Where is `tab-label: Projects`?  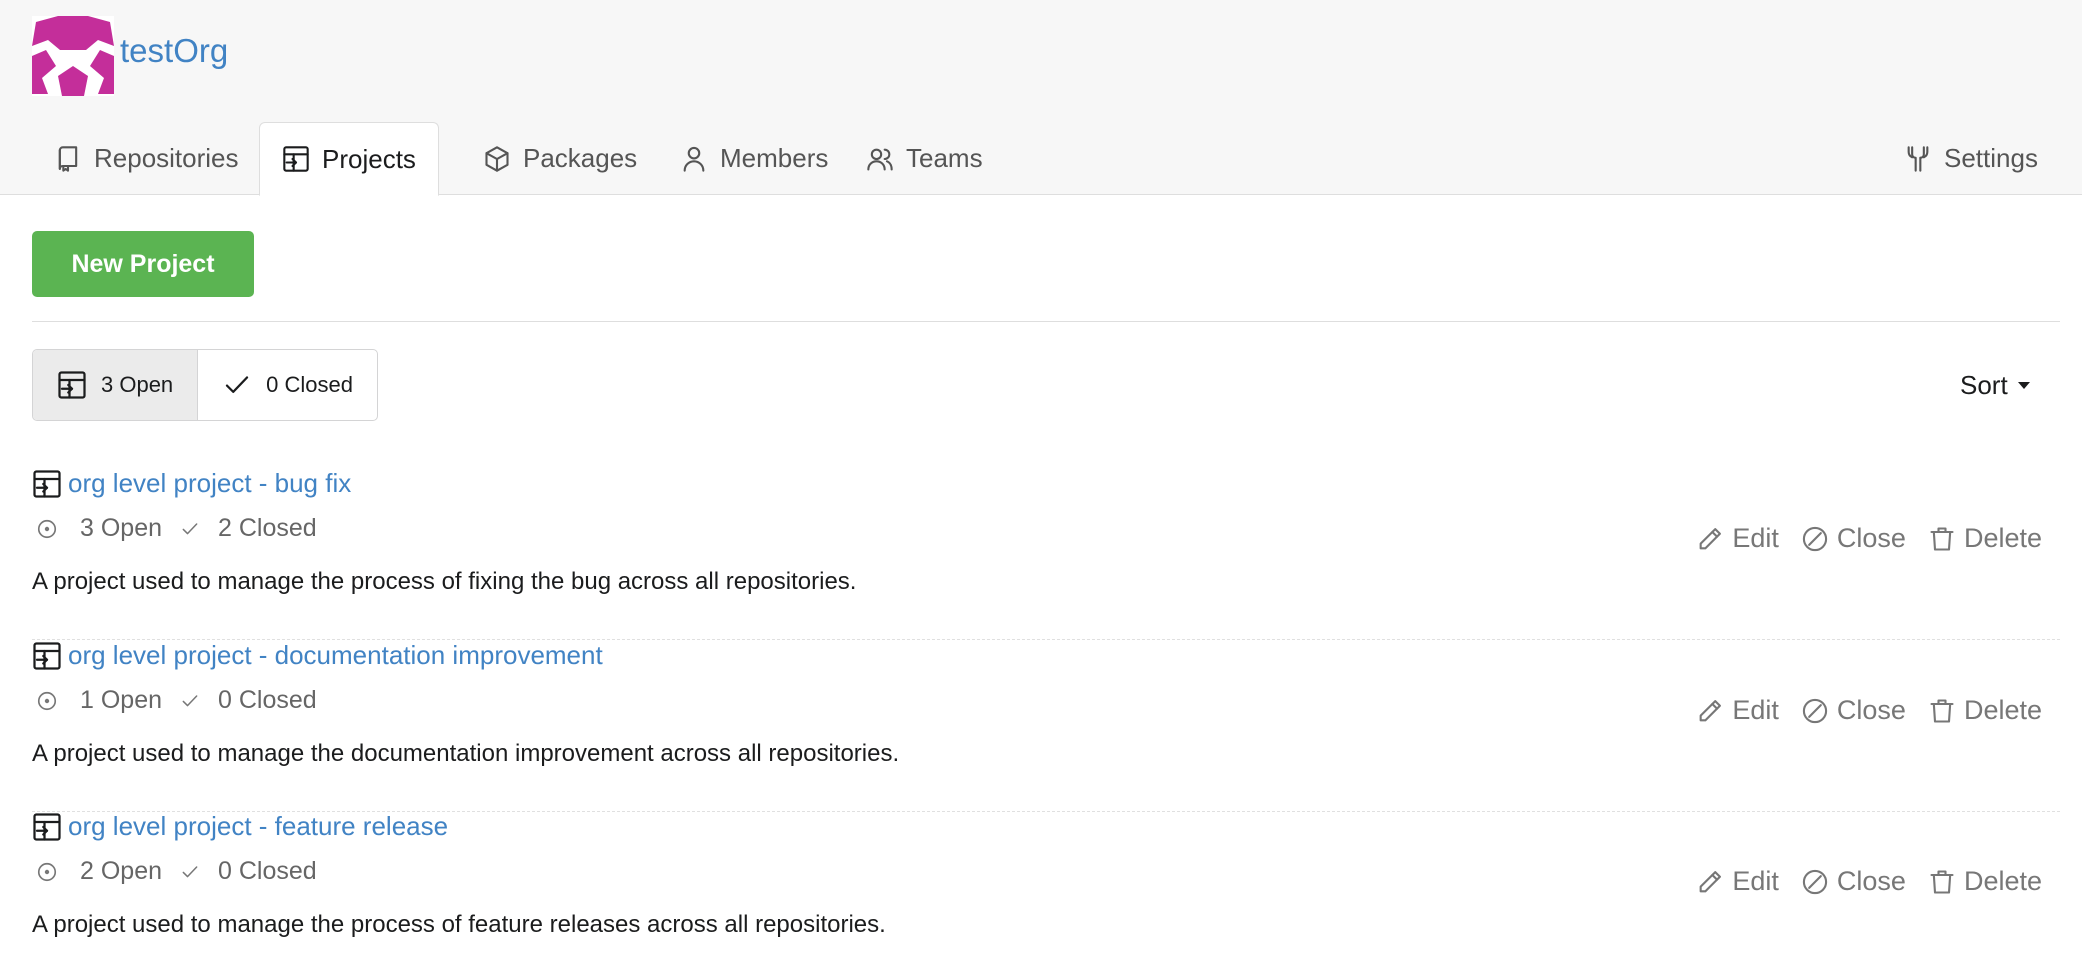
tab-label: Projects is located at coordinates (369, 158).